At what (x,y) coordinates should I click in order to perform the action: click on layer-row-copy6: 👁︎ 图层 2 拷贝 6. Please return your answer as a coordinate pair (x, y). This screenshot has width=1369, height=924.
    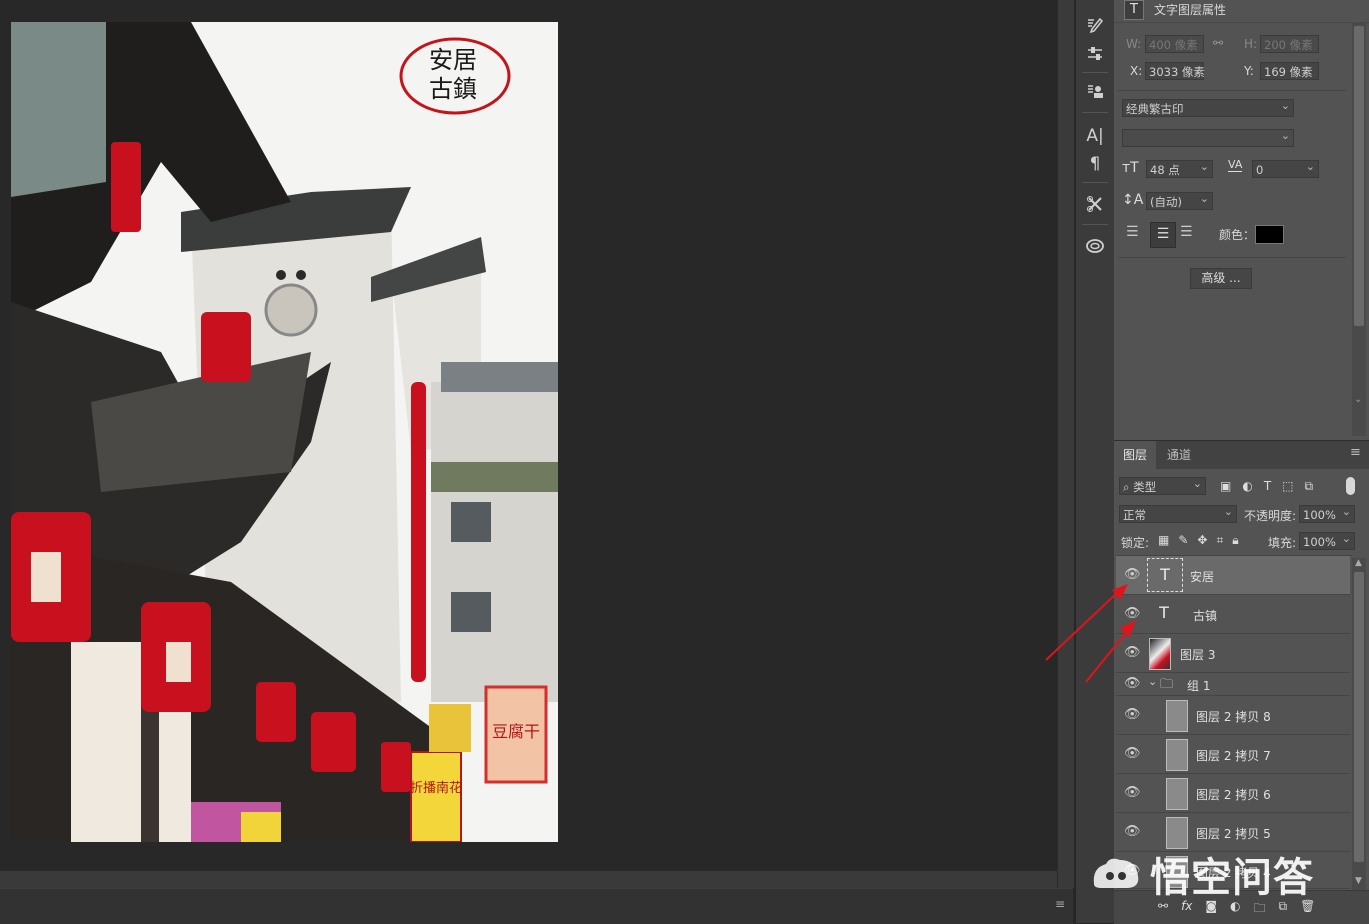
    Looking at the image, I should click on (1233, 793).